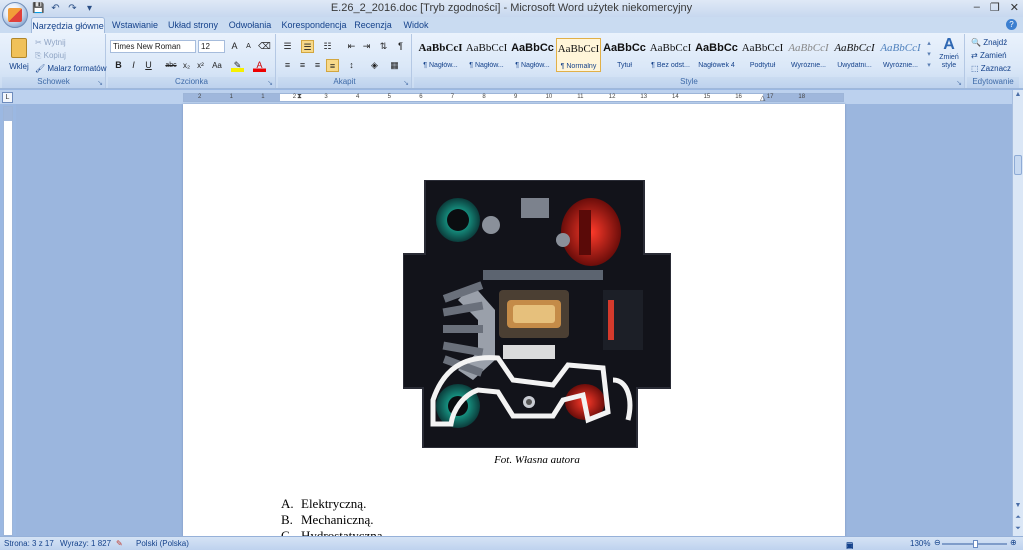  Describe the element at coordinates (374, 65) in the screenshot. I see `shading-icon: ◈` at that location.